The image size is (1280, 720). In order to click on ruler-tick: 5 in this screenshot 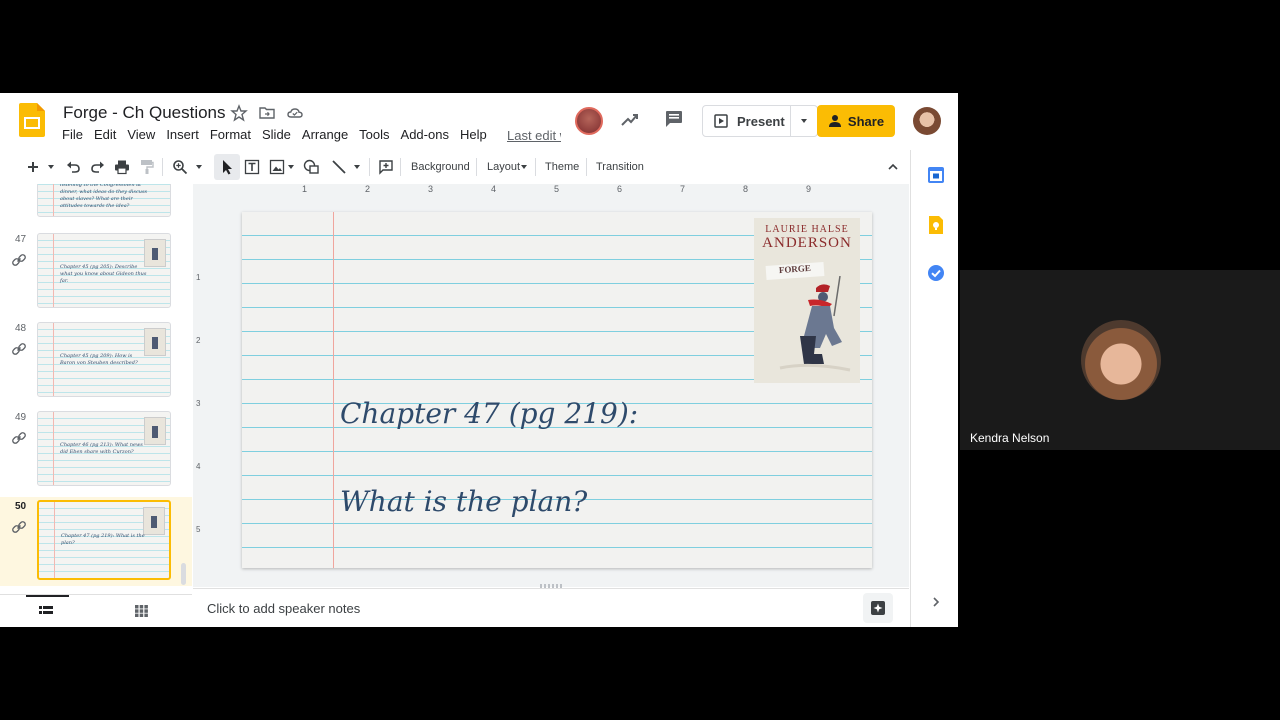, I will do `click(557, 189)`.